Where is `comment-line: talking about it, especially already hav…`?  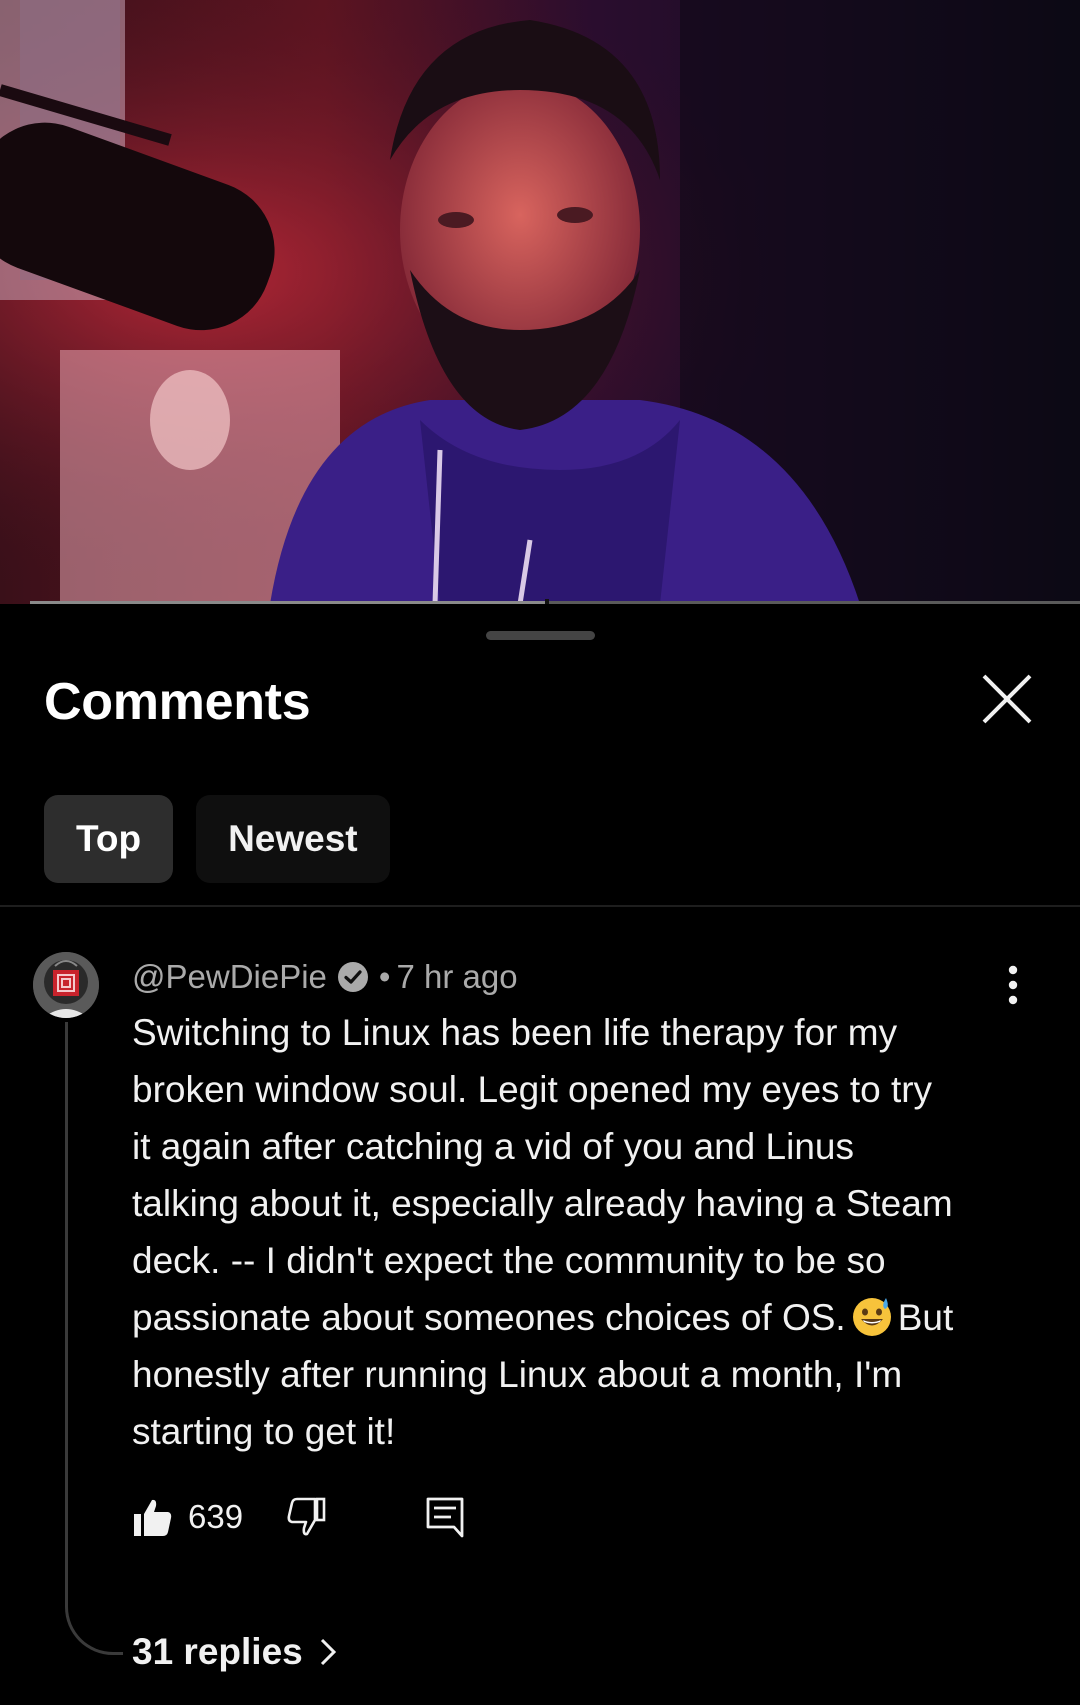 comment-line: talking about it, especially already hav… is located at coordinates (542, 1203).